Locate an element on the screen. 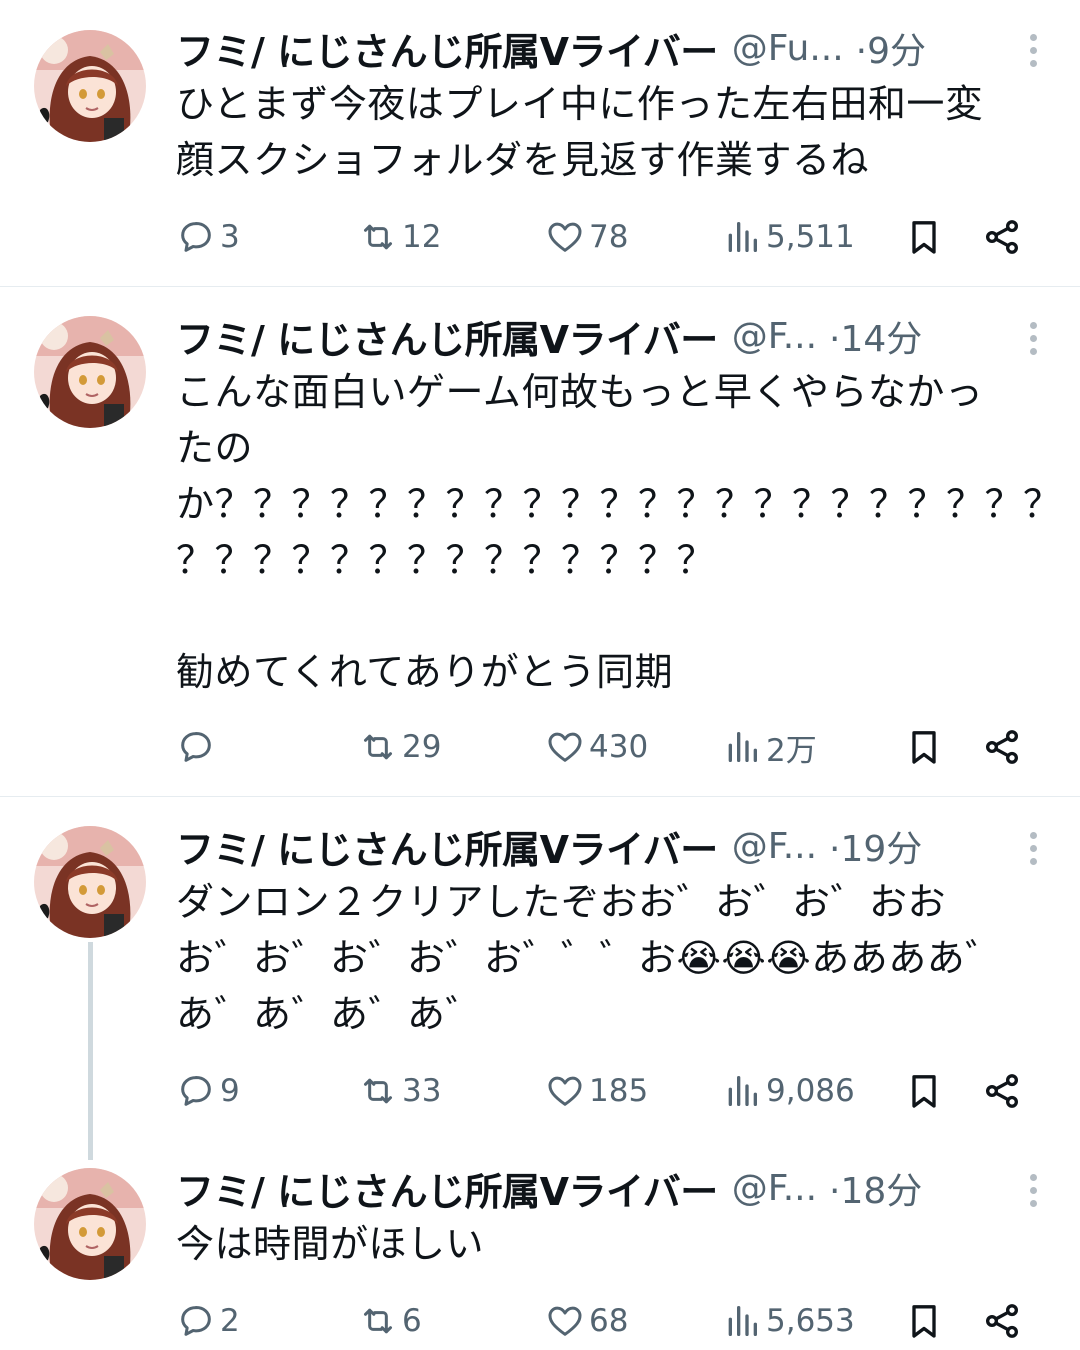 This screenshot has height=1350, width=1080. reply-count: 9 is located at coordinates (230, 1091).